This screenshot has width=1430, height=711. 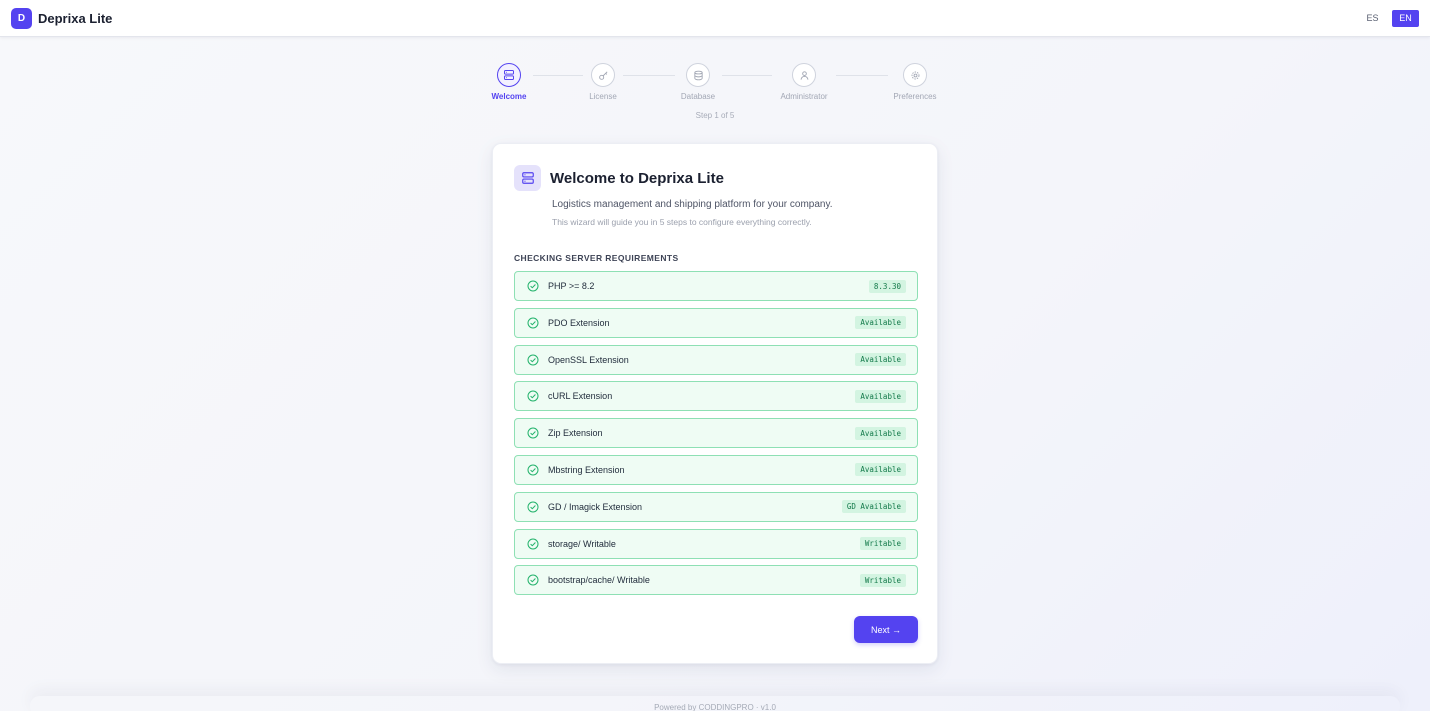 I want to click on step-license: License, so click(x=603, y=82).